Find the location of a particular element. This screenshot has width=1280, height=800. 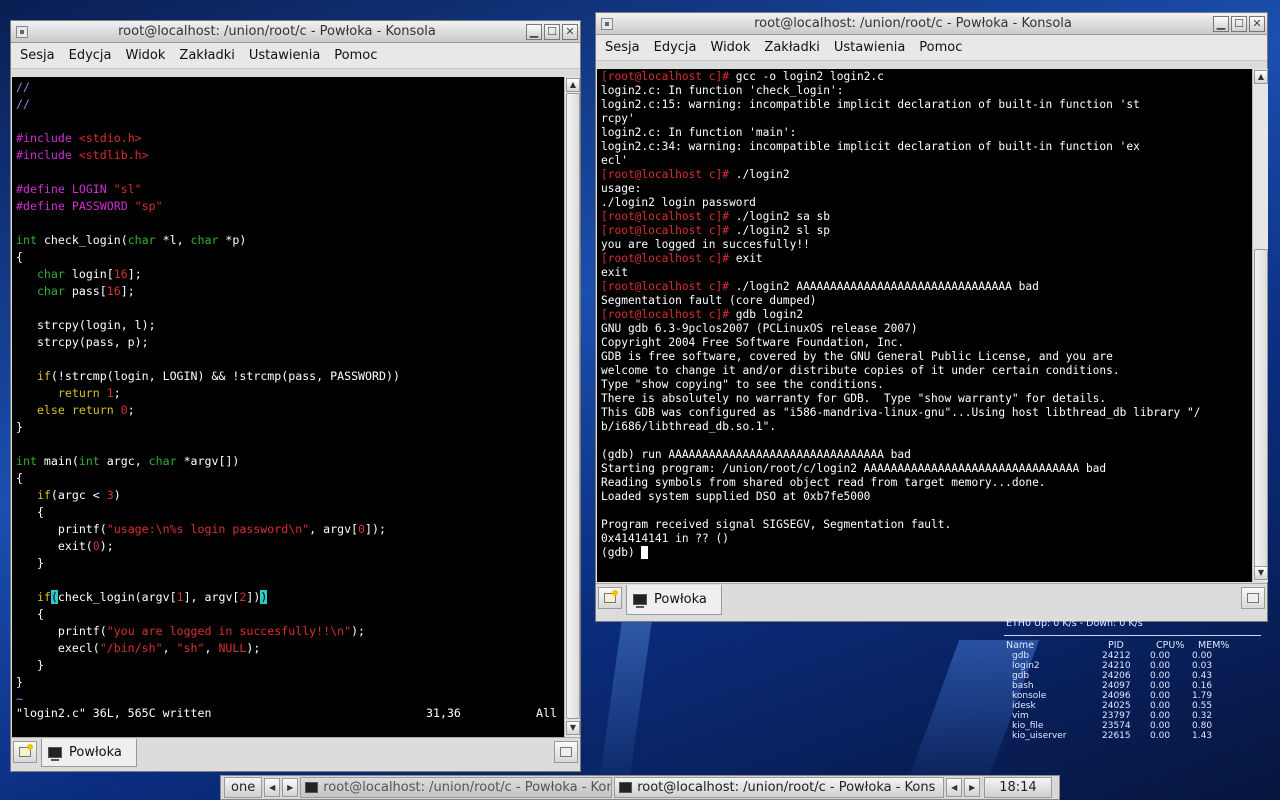

terminal-icon is located at coordinates (55, 754).